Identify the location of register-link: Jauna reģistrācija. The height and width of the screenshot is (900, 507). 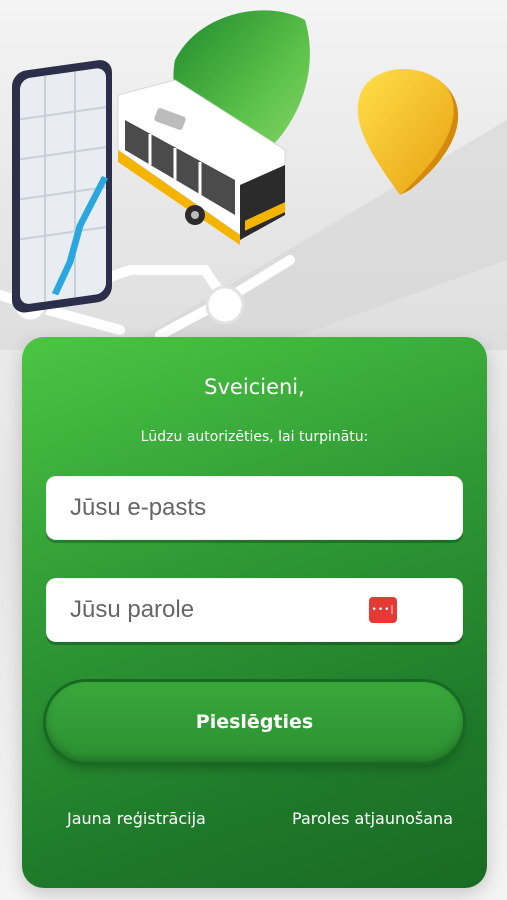
(136, 818).